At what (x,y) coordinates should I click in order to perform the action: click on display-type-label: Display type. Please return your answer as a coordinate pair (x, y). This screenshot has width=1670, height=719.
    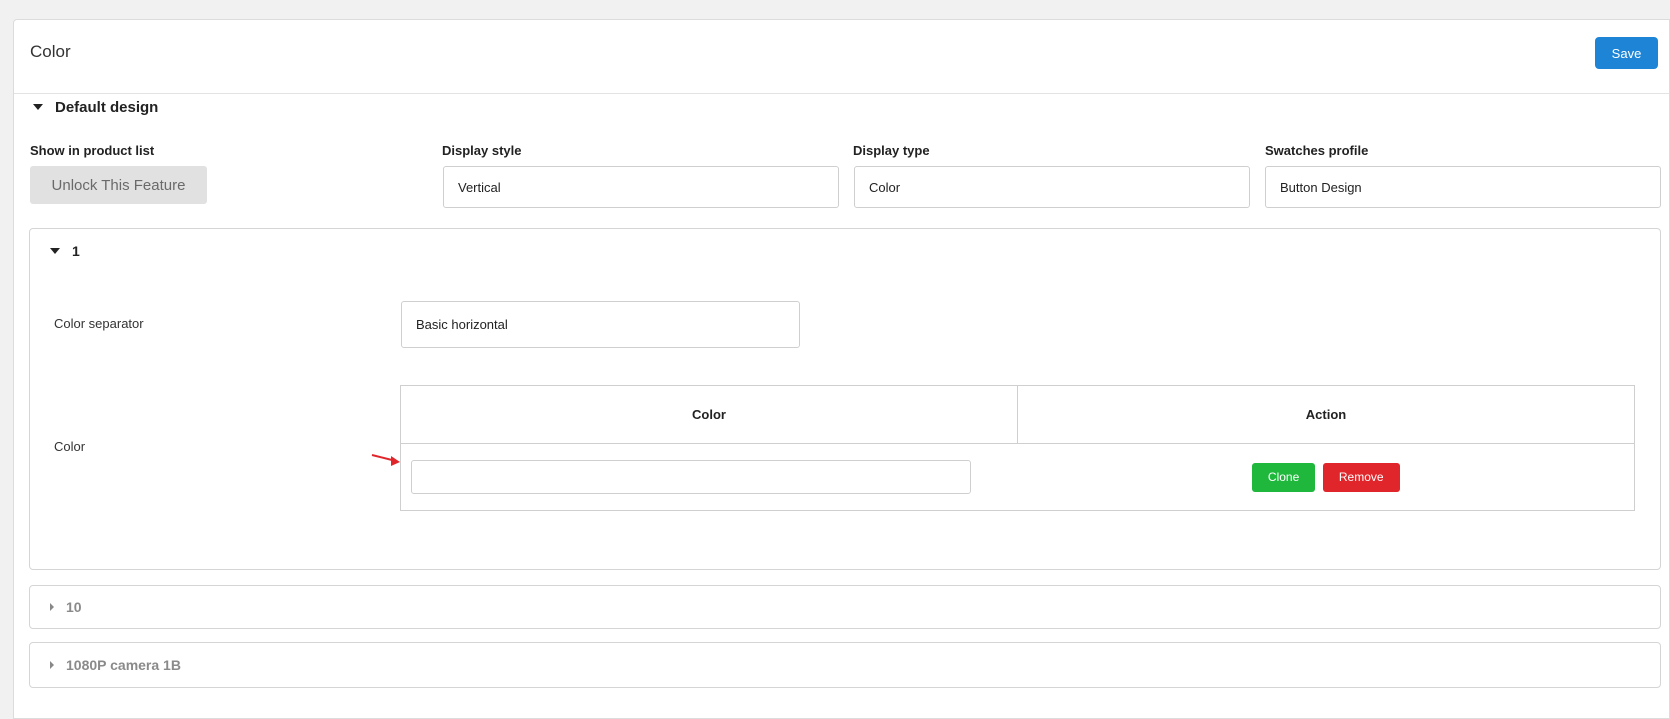
    Looking at the image, I should click on (891, 150).